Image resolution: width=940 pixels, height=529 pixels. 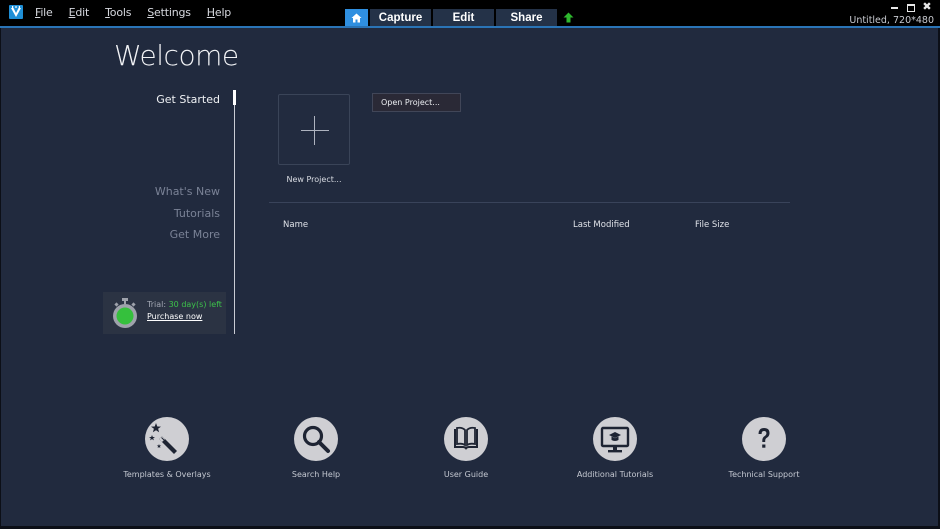 I want to click on trial-status-box: Trial: 30 day(s) left Purchase now, so click(x=164, y=313).